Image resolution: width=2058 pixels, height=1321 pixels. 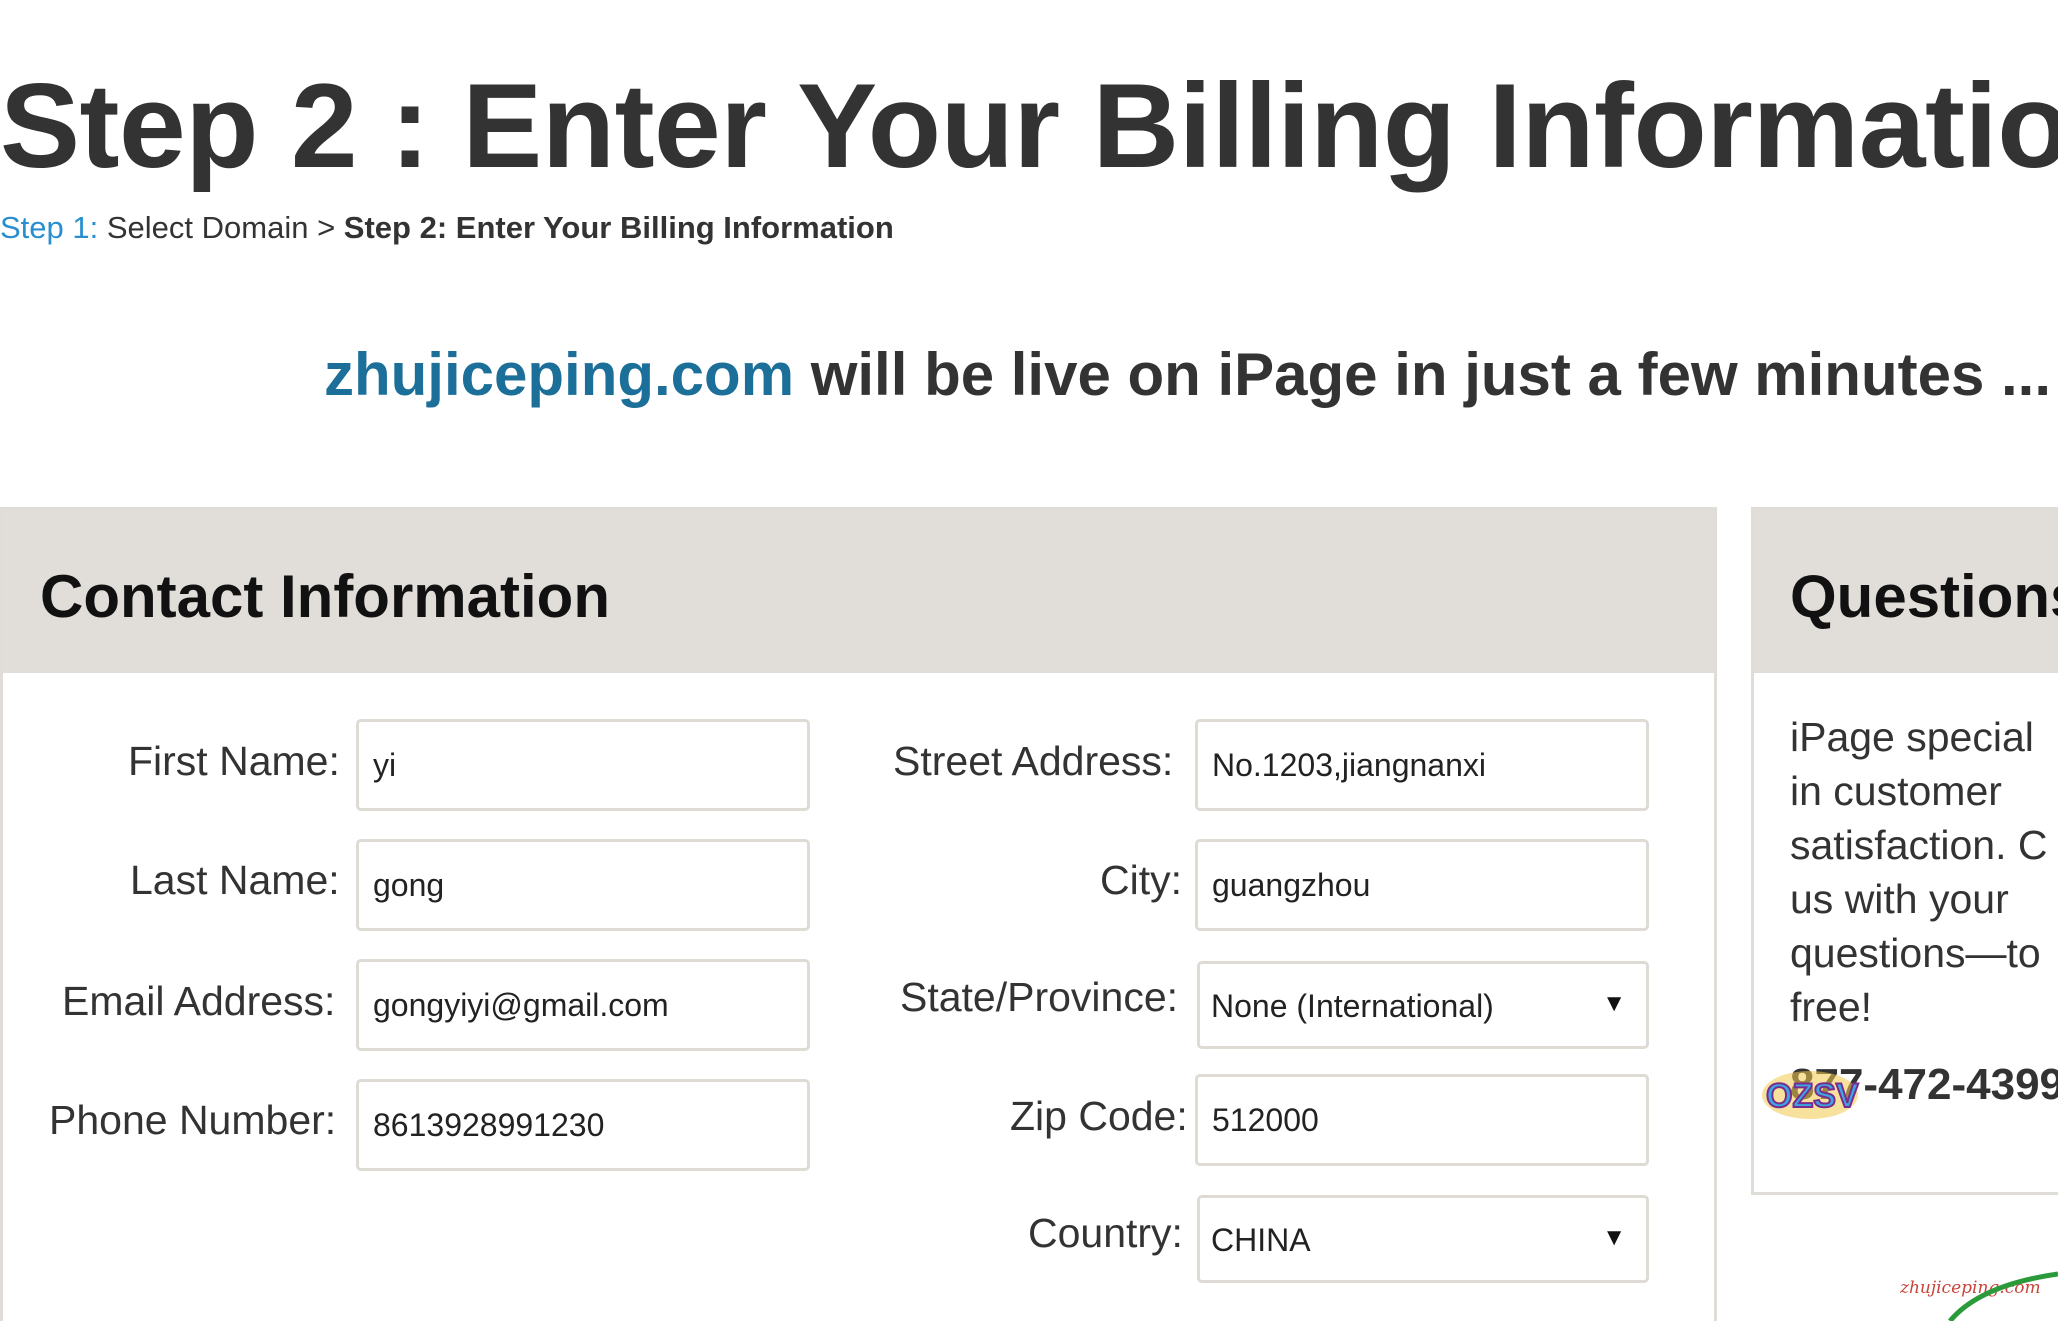 What do you see at coordinates (49, 227) in the screenshot?
I see `breadcrumb-step1-link: Step 1:` at bounding box center [49, 227].